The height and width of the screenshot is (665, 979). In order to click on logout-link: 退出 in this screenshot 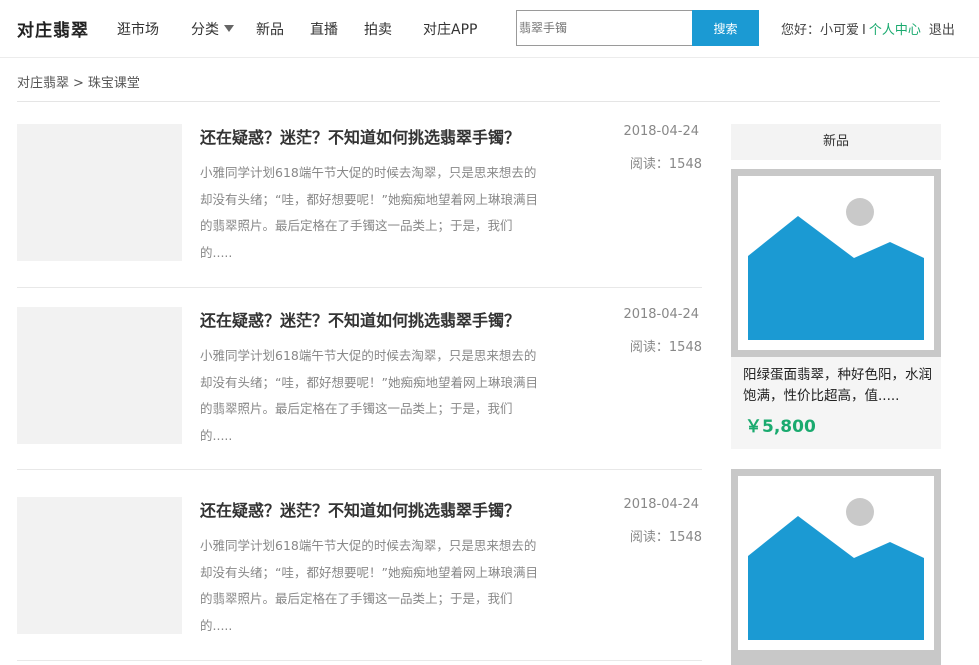, I will do `click(942, 30)`.